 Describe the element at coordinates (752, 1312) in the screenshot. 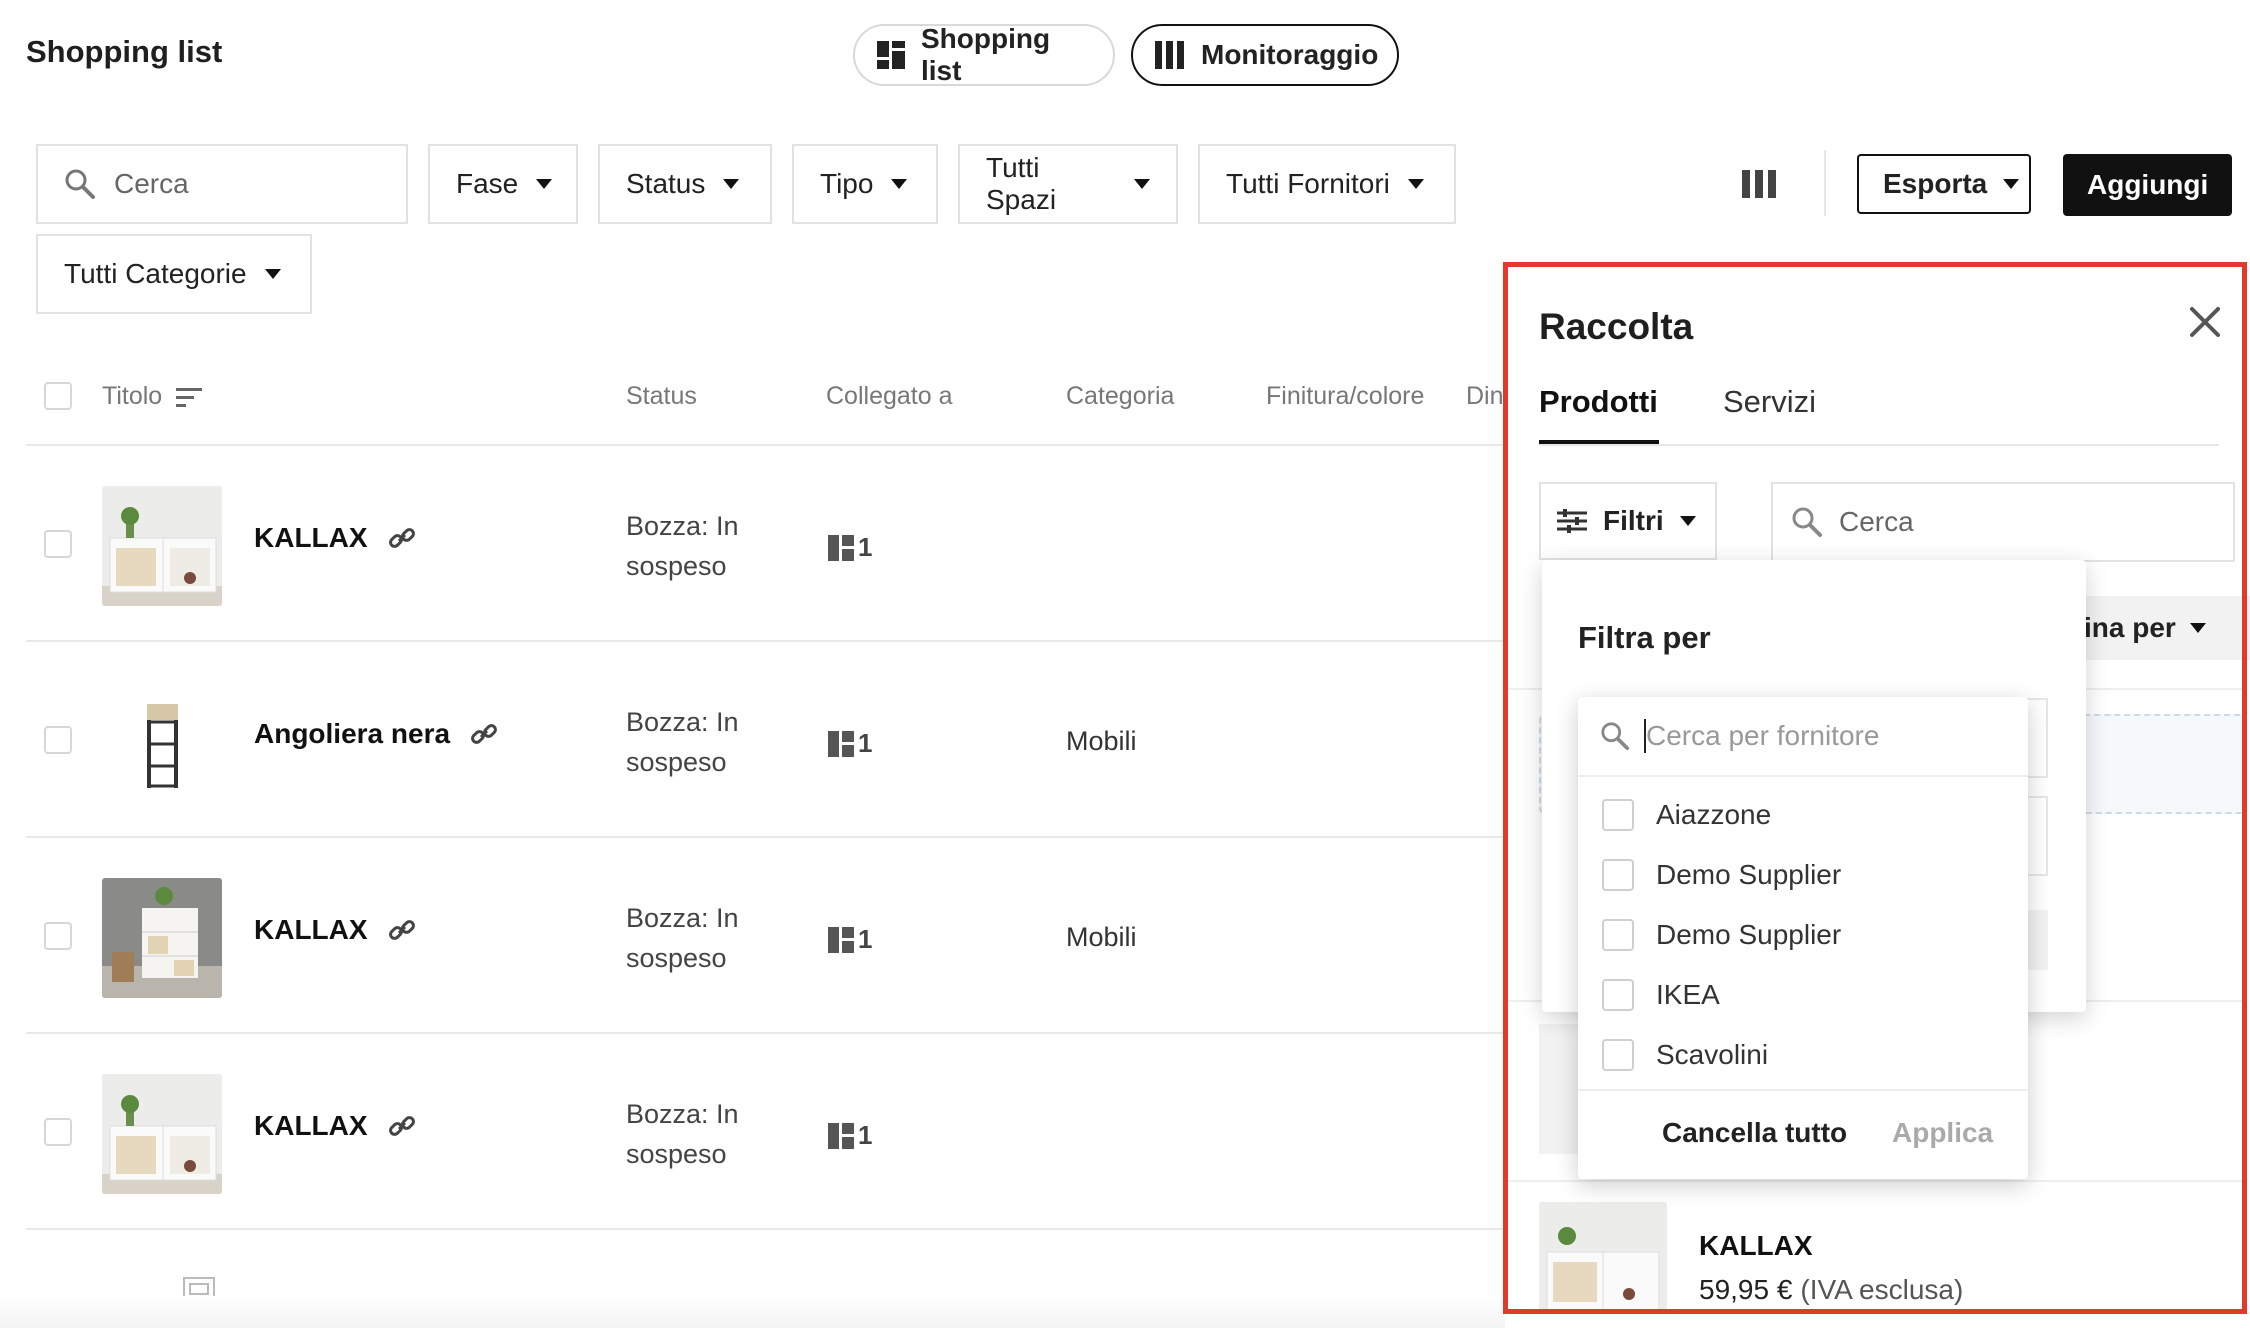

I see `bottom-fade` at that location.